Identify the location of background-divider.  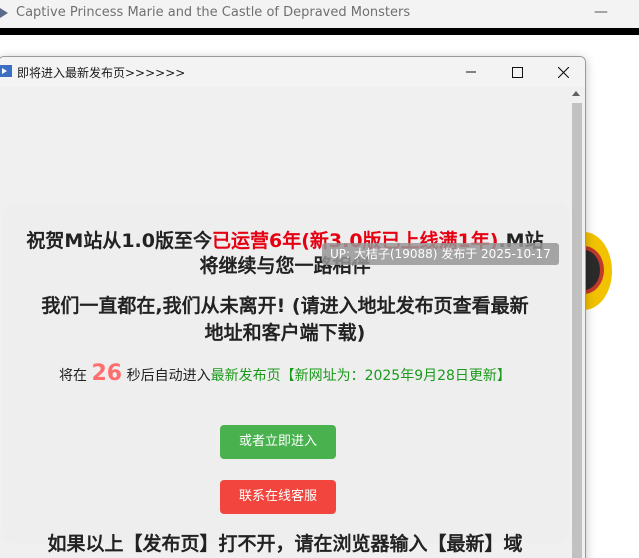
(319, 31).